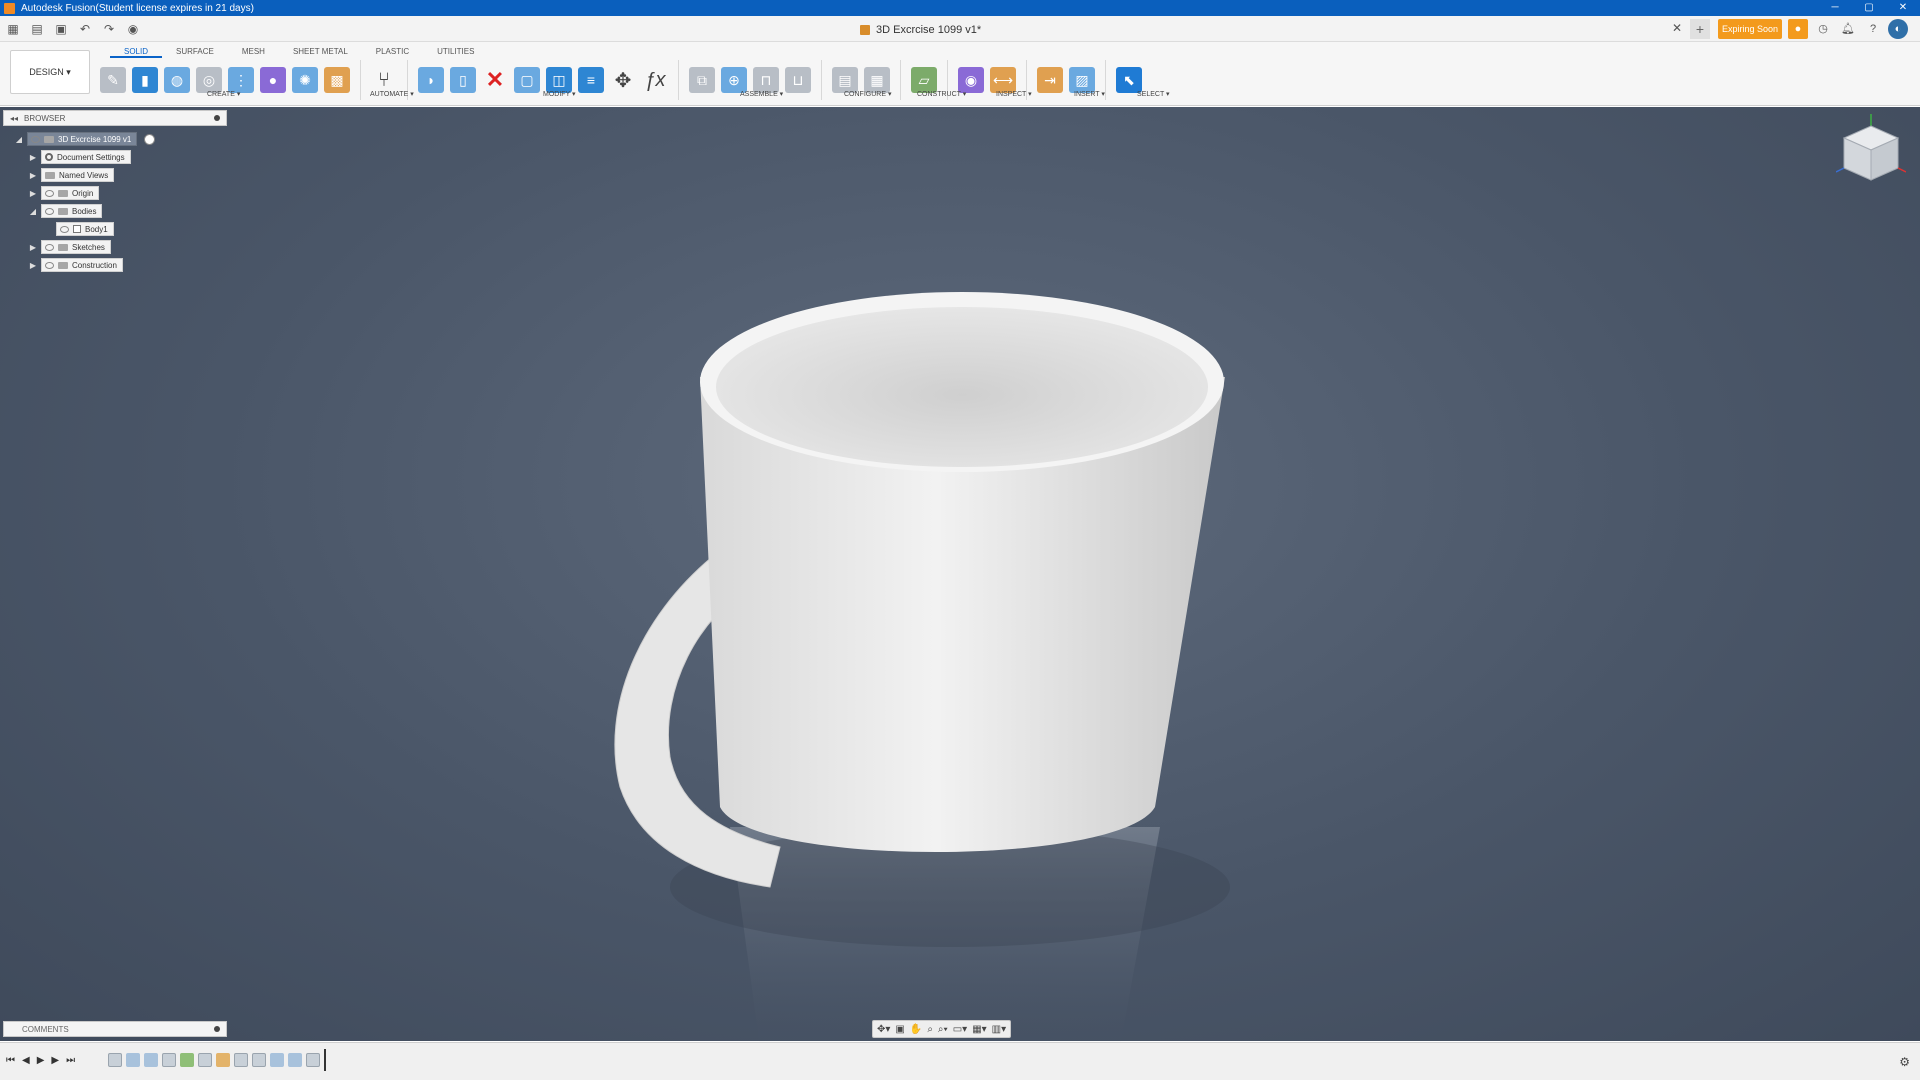  I want to click on construct-group-label: CONSTRUCT ▾, so click(941, 94).